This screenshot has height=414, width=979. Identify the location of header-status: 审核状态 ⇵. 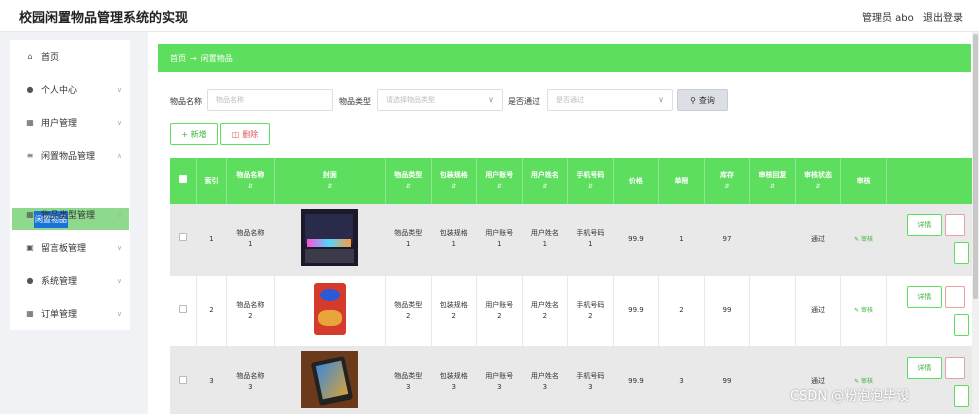
(818, 181).